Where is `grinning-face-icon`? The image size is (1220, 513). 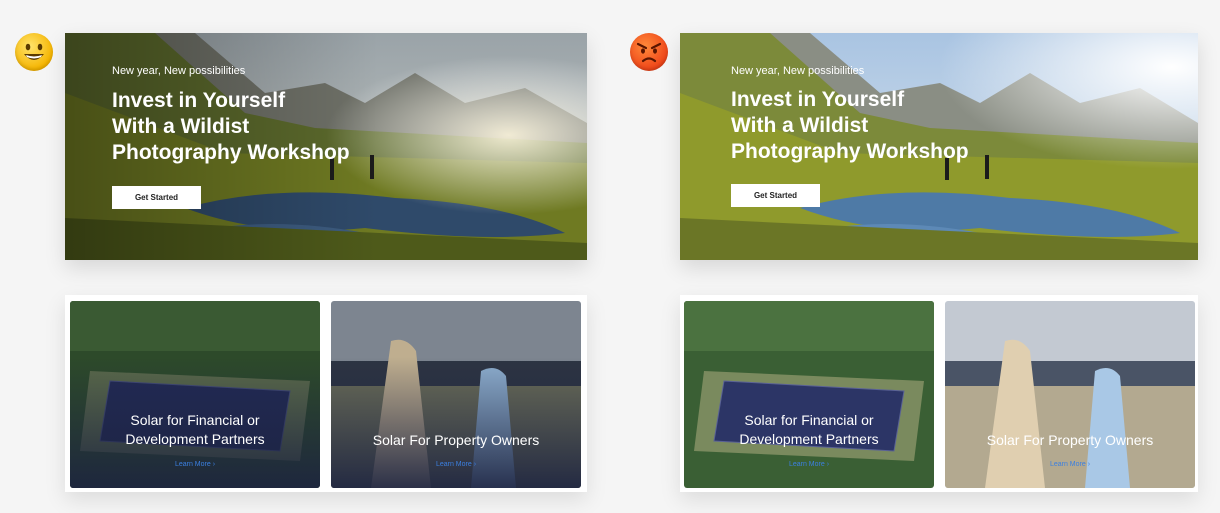
grinning-face-icon is located at coordinates (34, 52).